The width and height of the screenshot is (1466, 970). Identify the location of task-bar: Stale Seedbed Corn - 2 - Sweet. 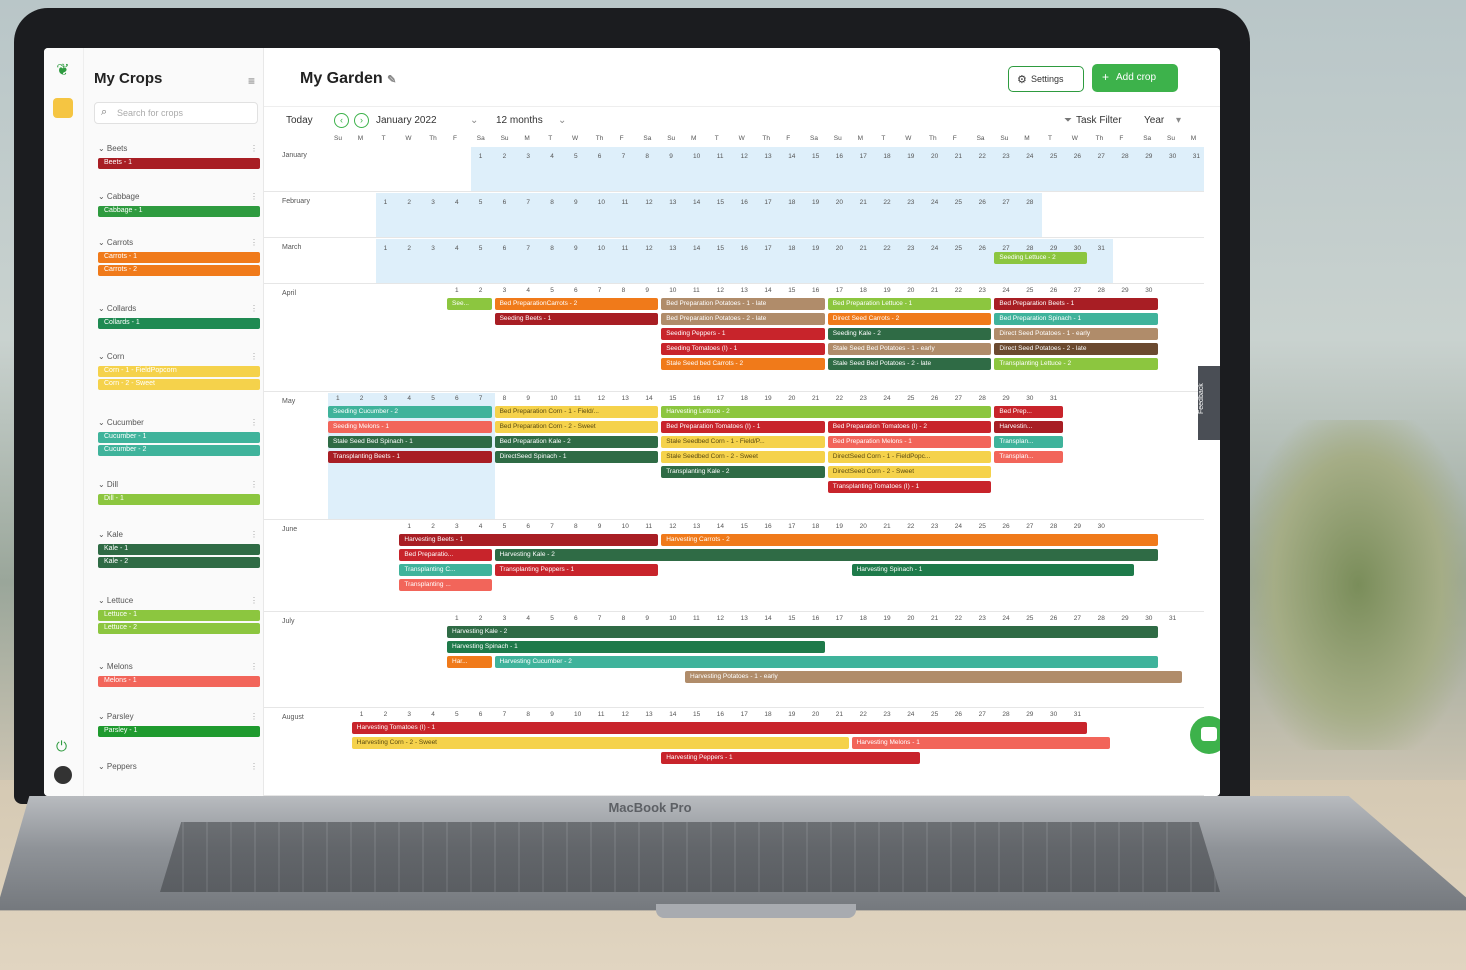
(743, 457).